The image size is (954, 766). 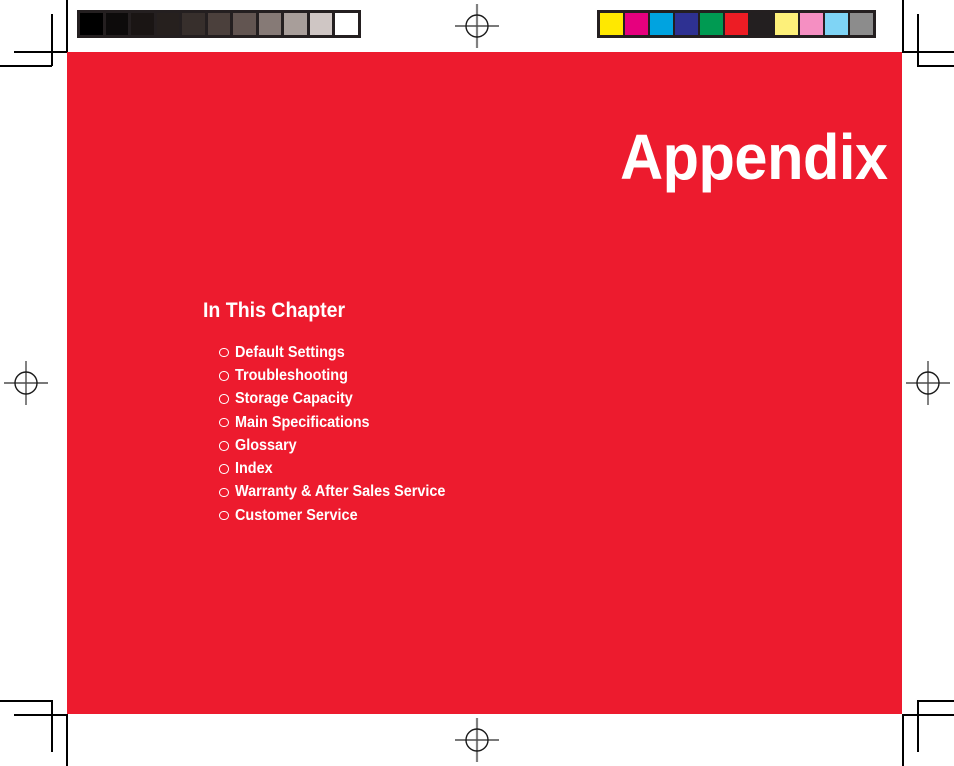 I want to click on crop-mark-bottom-right-inner-vertical, so click(x=918, y=726).